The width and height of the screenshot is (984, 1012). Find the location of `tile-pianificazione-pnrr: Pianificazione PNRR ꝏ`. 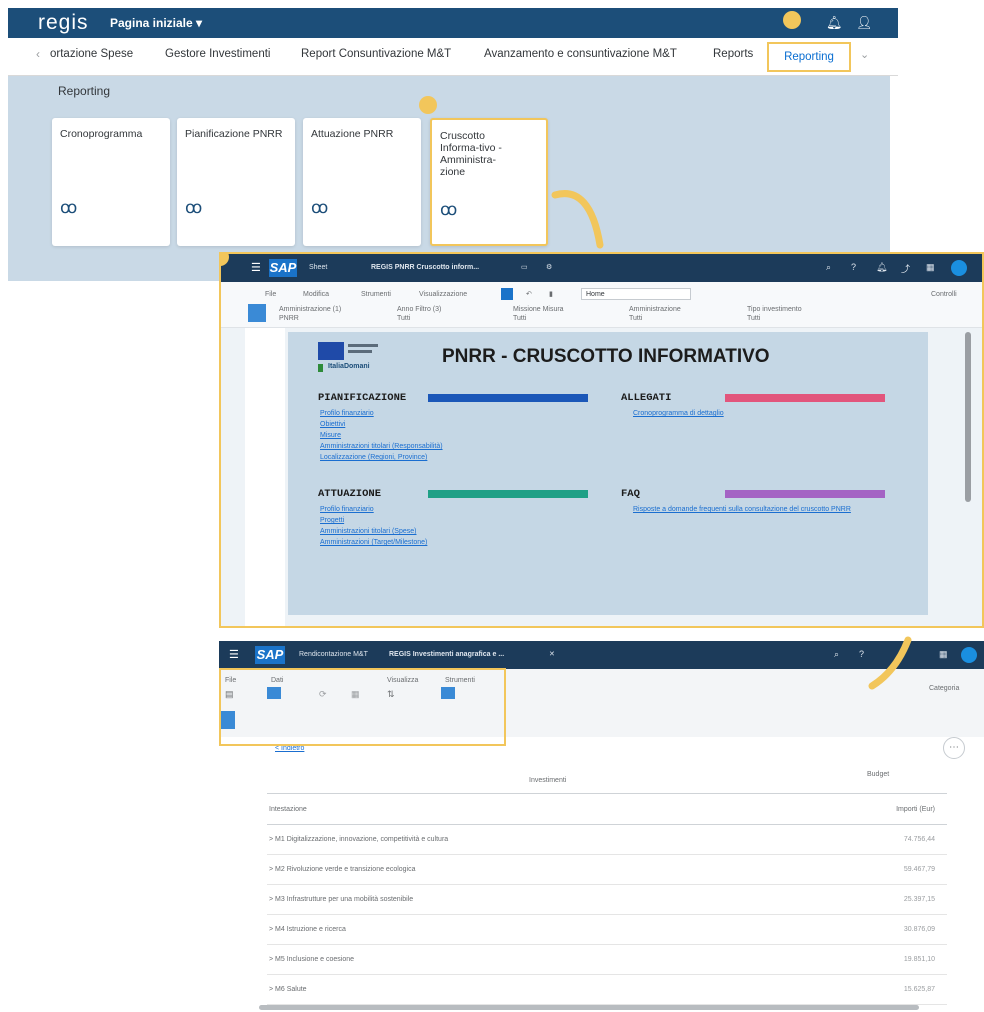

tile-pianificazione-pnrr: Pianificazione PNRR ꝏ is located at coordinates (236, 182).